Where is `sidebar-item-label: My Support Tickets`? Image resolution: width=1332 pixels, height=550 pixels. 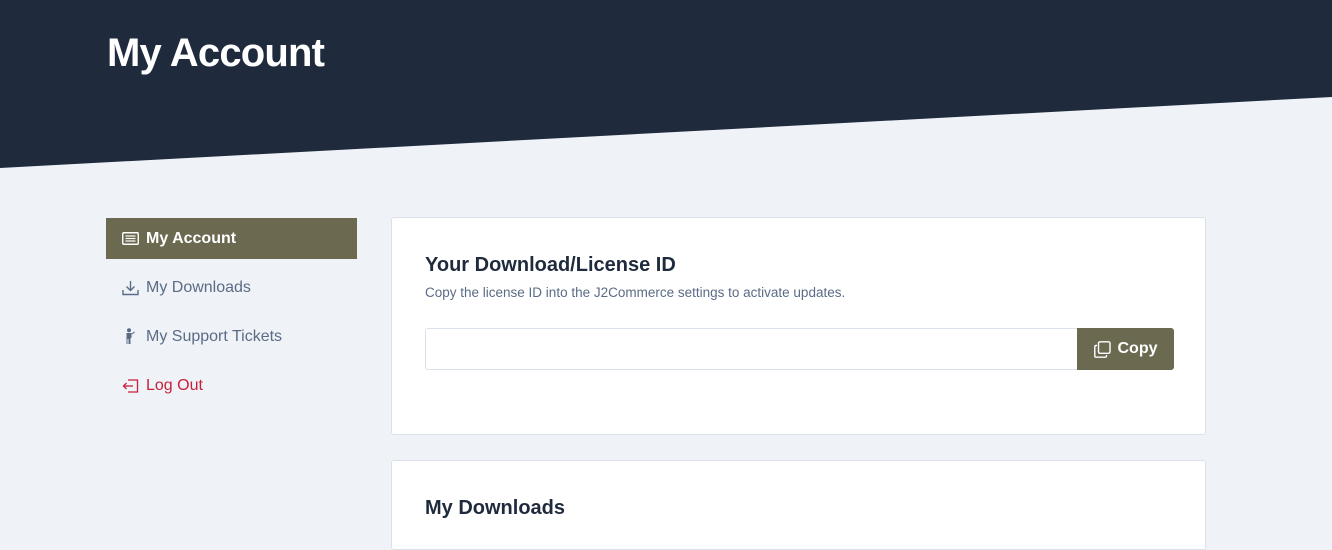
sidebar-item-label: My Support Tickets is located at coordinates (214, 336).